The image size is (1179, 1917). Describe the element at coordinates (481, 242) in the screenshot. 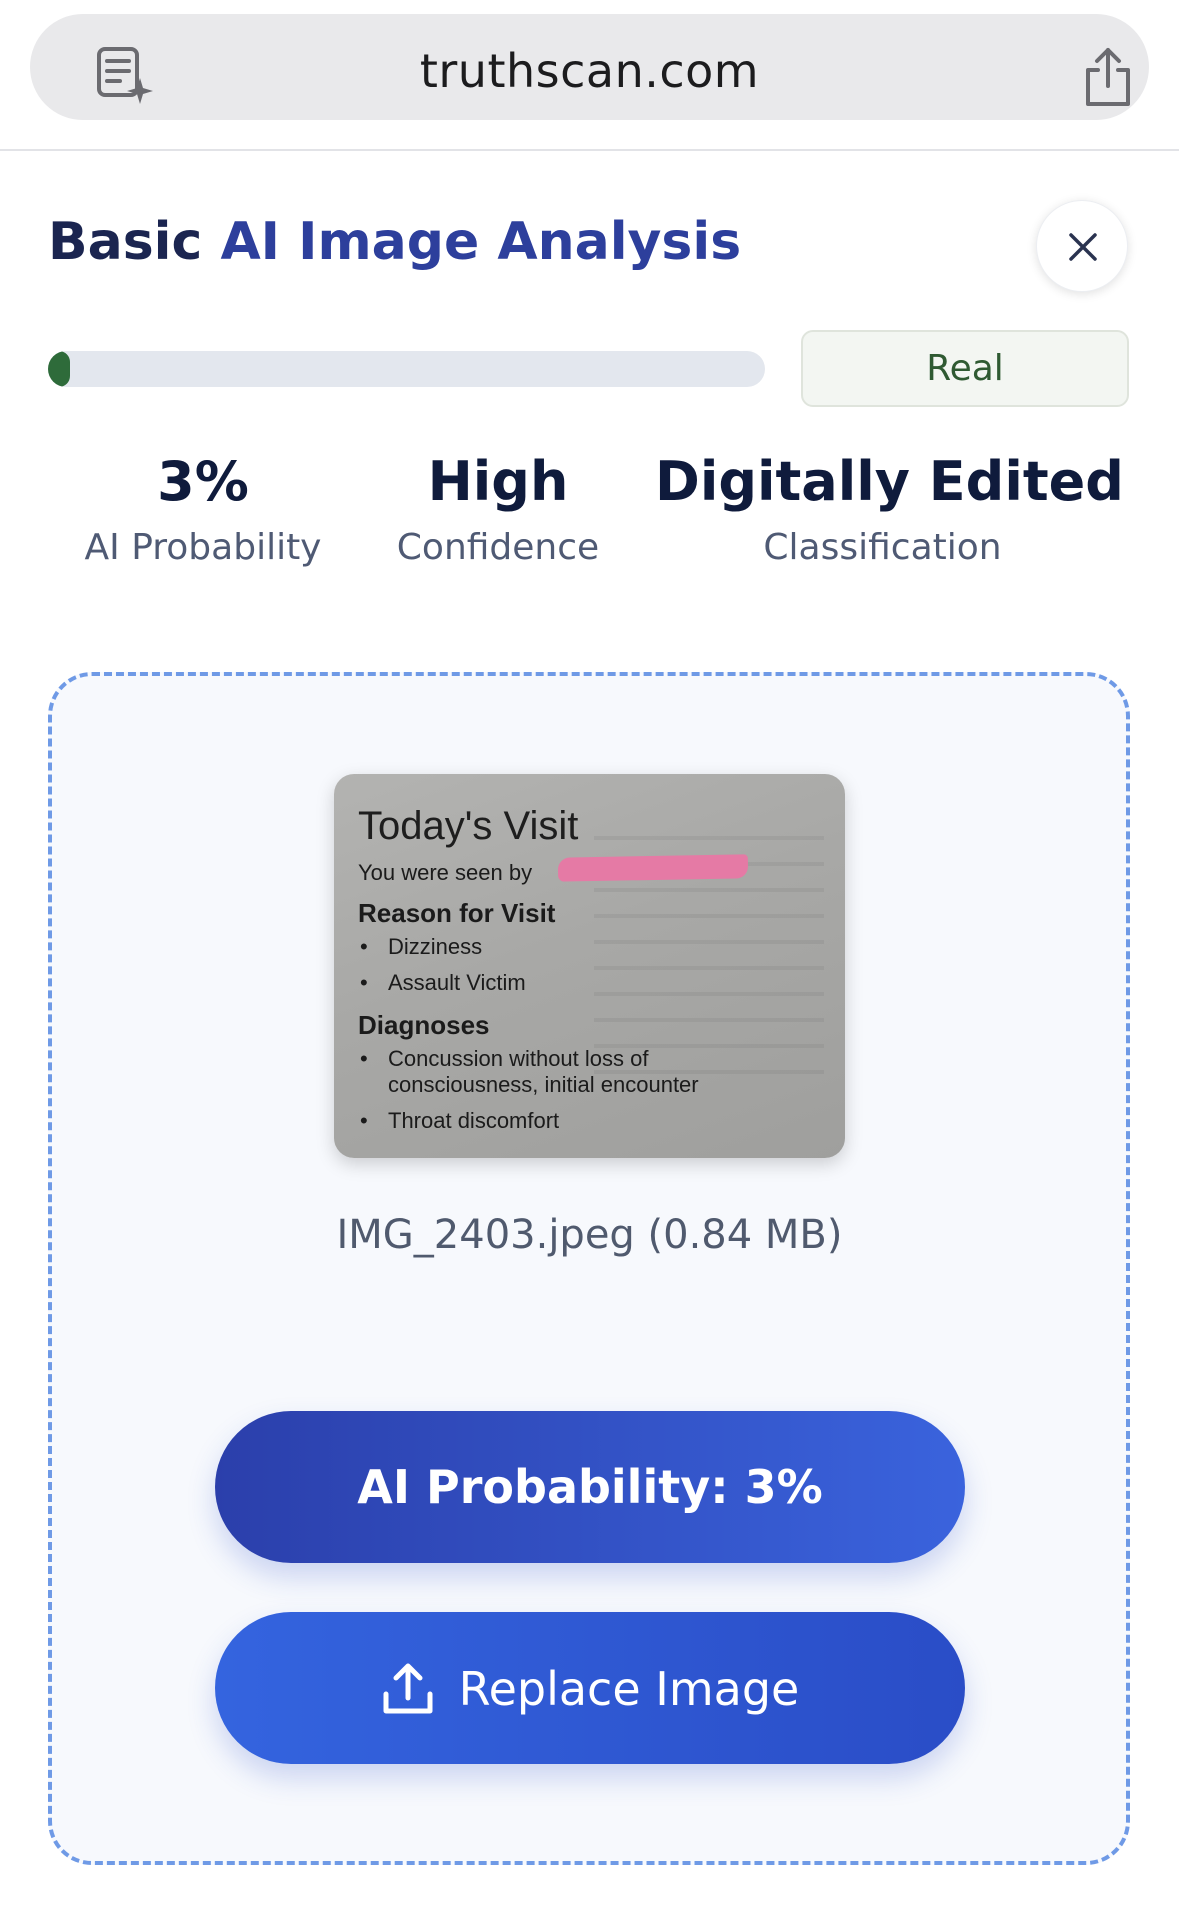

I see `title-accent: AI Image Analysis` at that location.